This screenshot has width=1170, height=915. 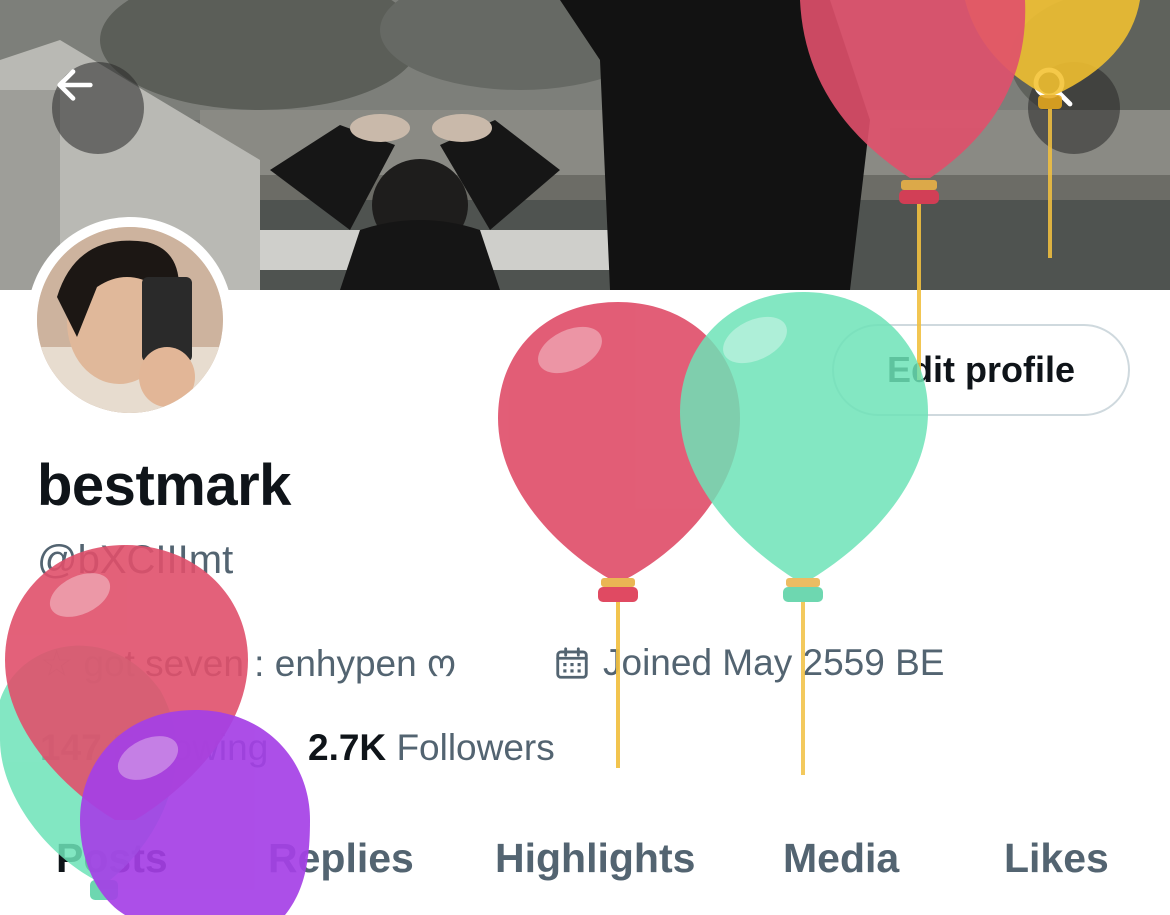 I want to click on tab-likes: Likes, so click(x=1056, y=858).